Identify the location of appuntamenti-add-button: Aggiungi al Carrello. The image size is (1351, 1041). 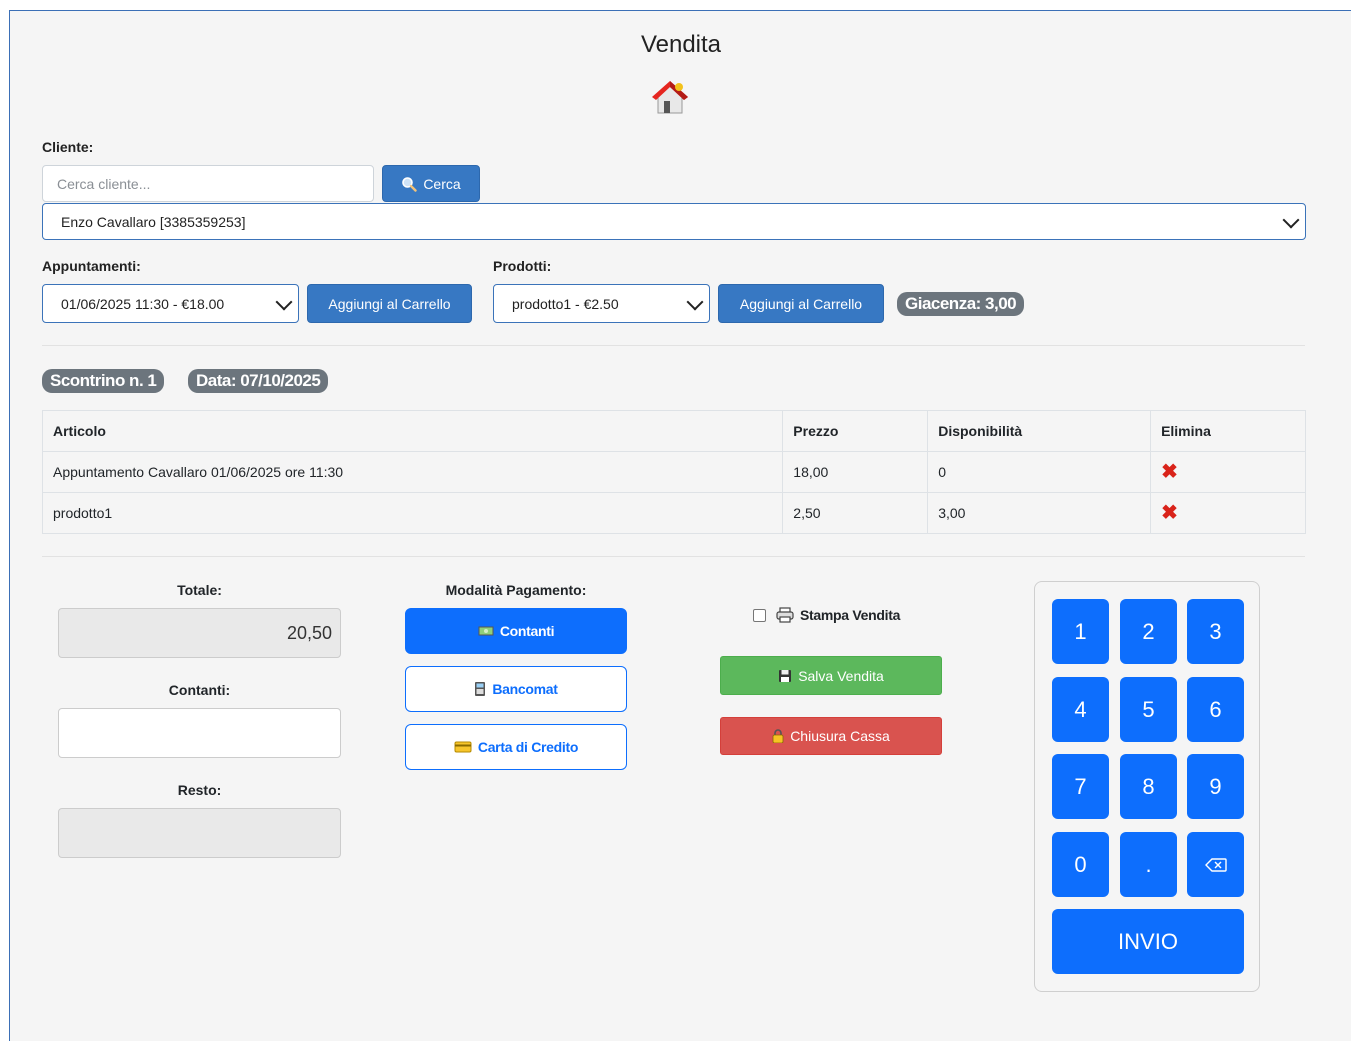
(389, 303).